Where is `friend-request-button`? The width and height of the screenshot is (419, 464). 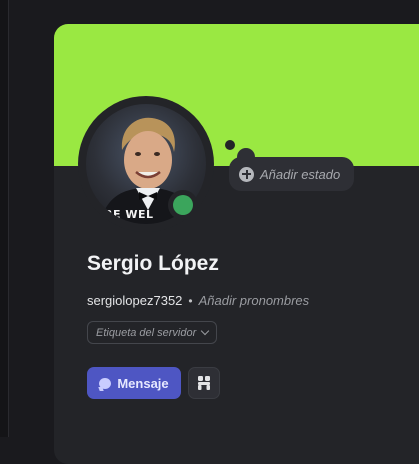
friend-request-button is located at coordinates (204, 383).